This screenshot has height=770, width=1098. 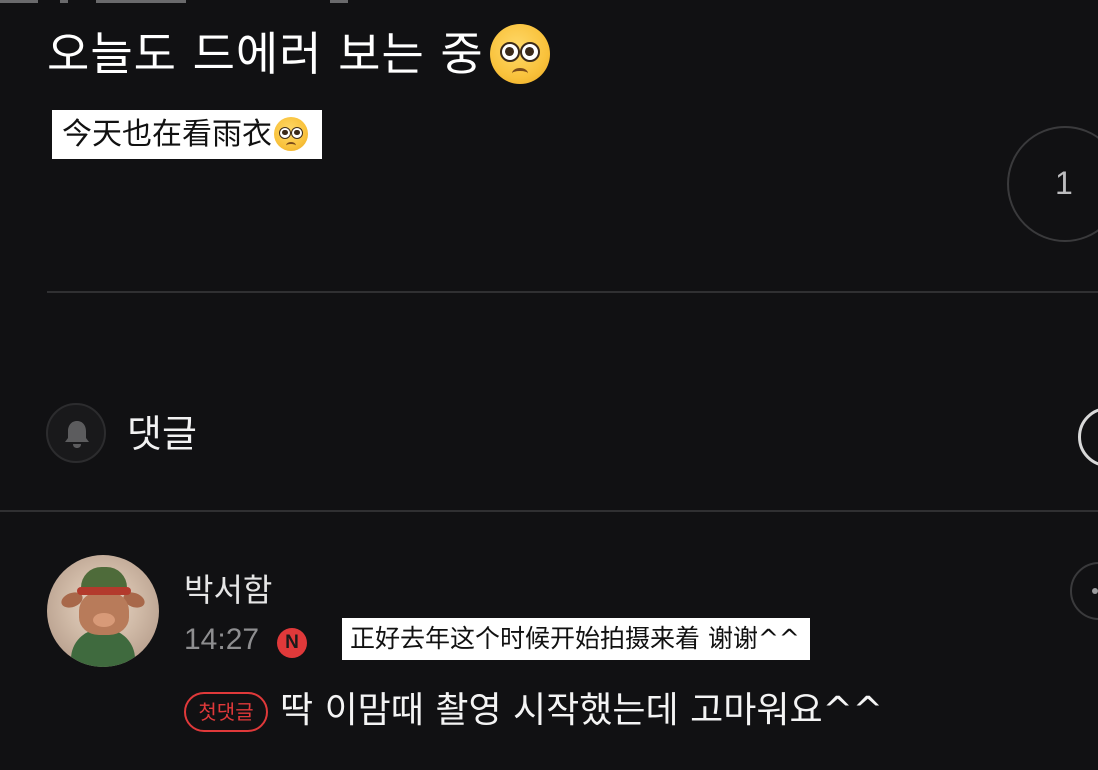 I want to click on comments-section-label: 댓글, so click(x=162, y=434).